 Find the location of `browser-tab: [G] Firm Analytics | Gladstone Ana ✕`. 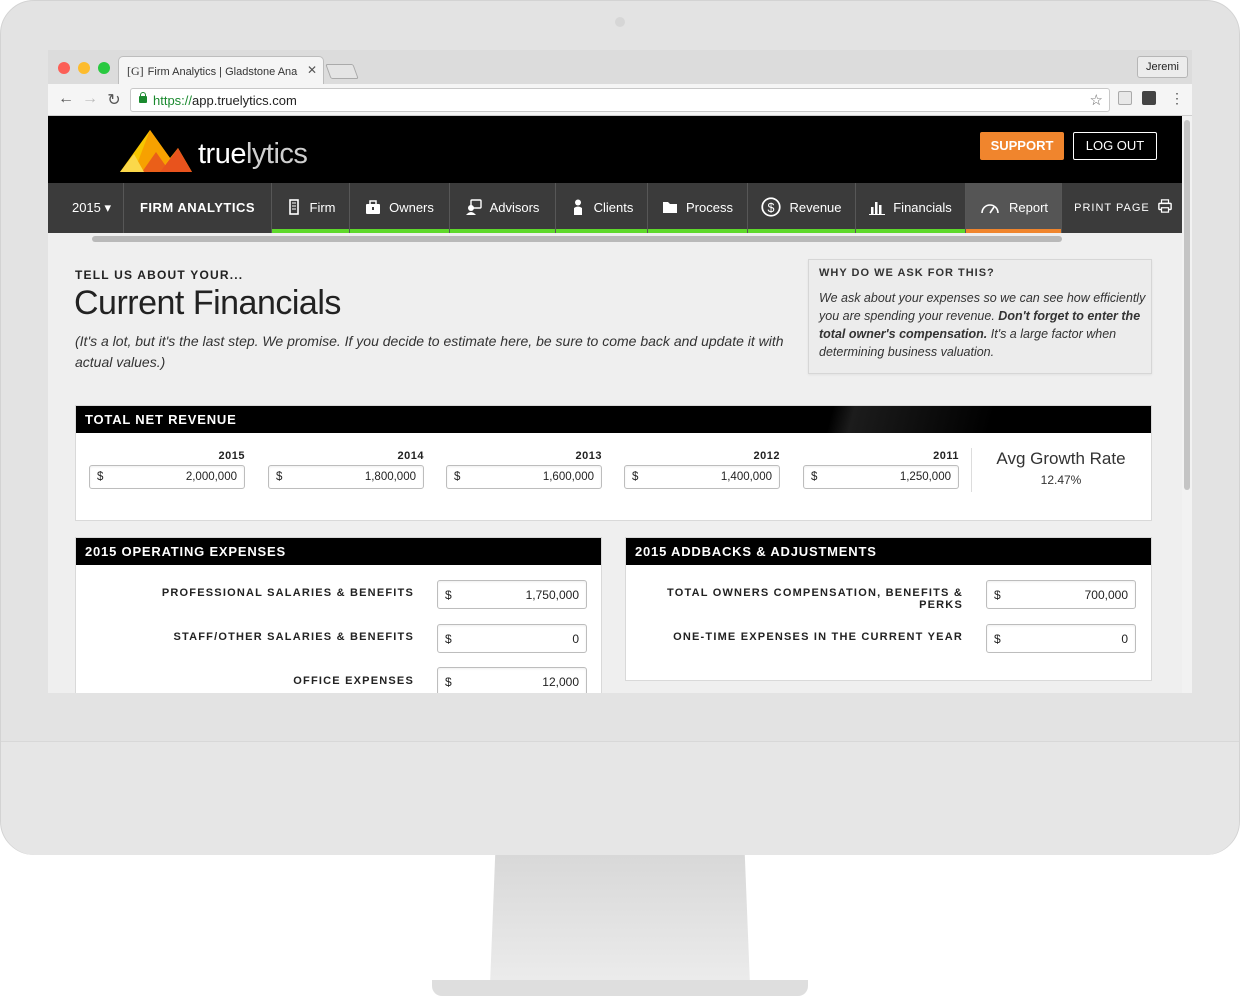

browser-tab: [G] Firm Analytics | Gladstone Ana ✕ is located at coordinates (221, 70).